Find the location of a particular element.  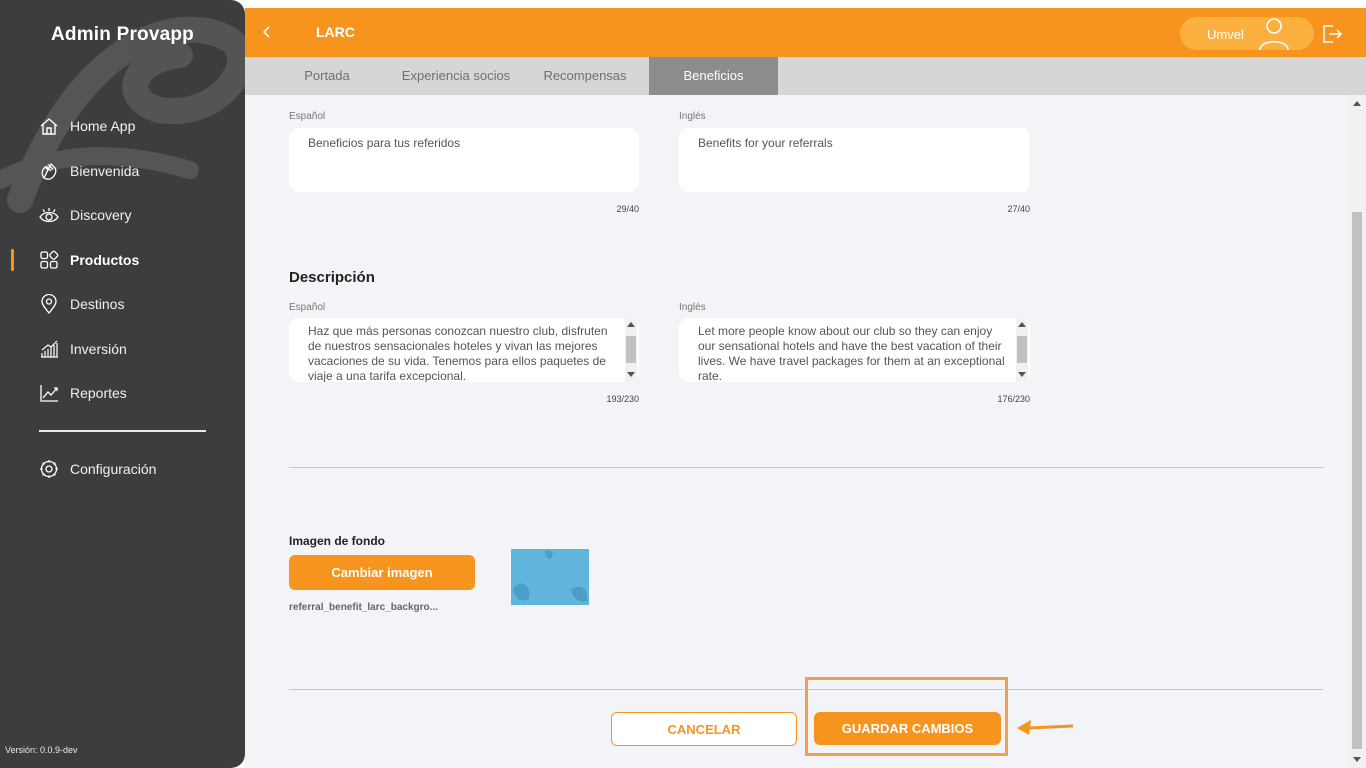

tab-portada: Portada is located at coordinates (327, 76).